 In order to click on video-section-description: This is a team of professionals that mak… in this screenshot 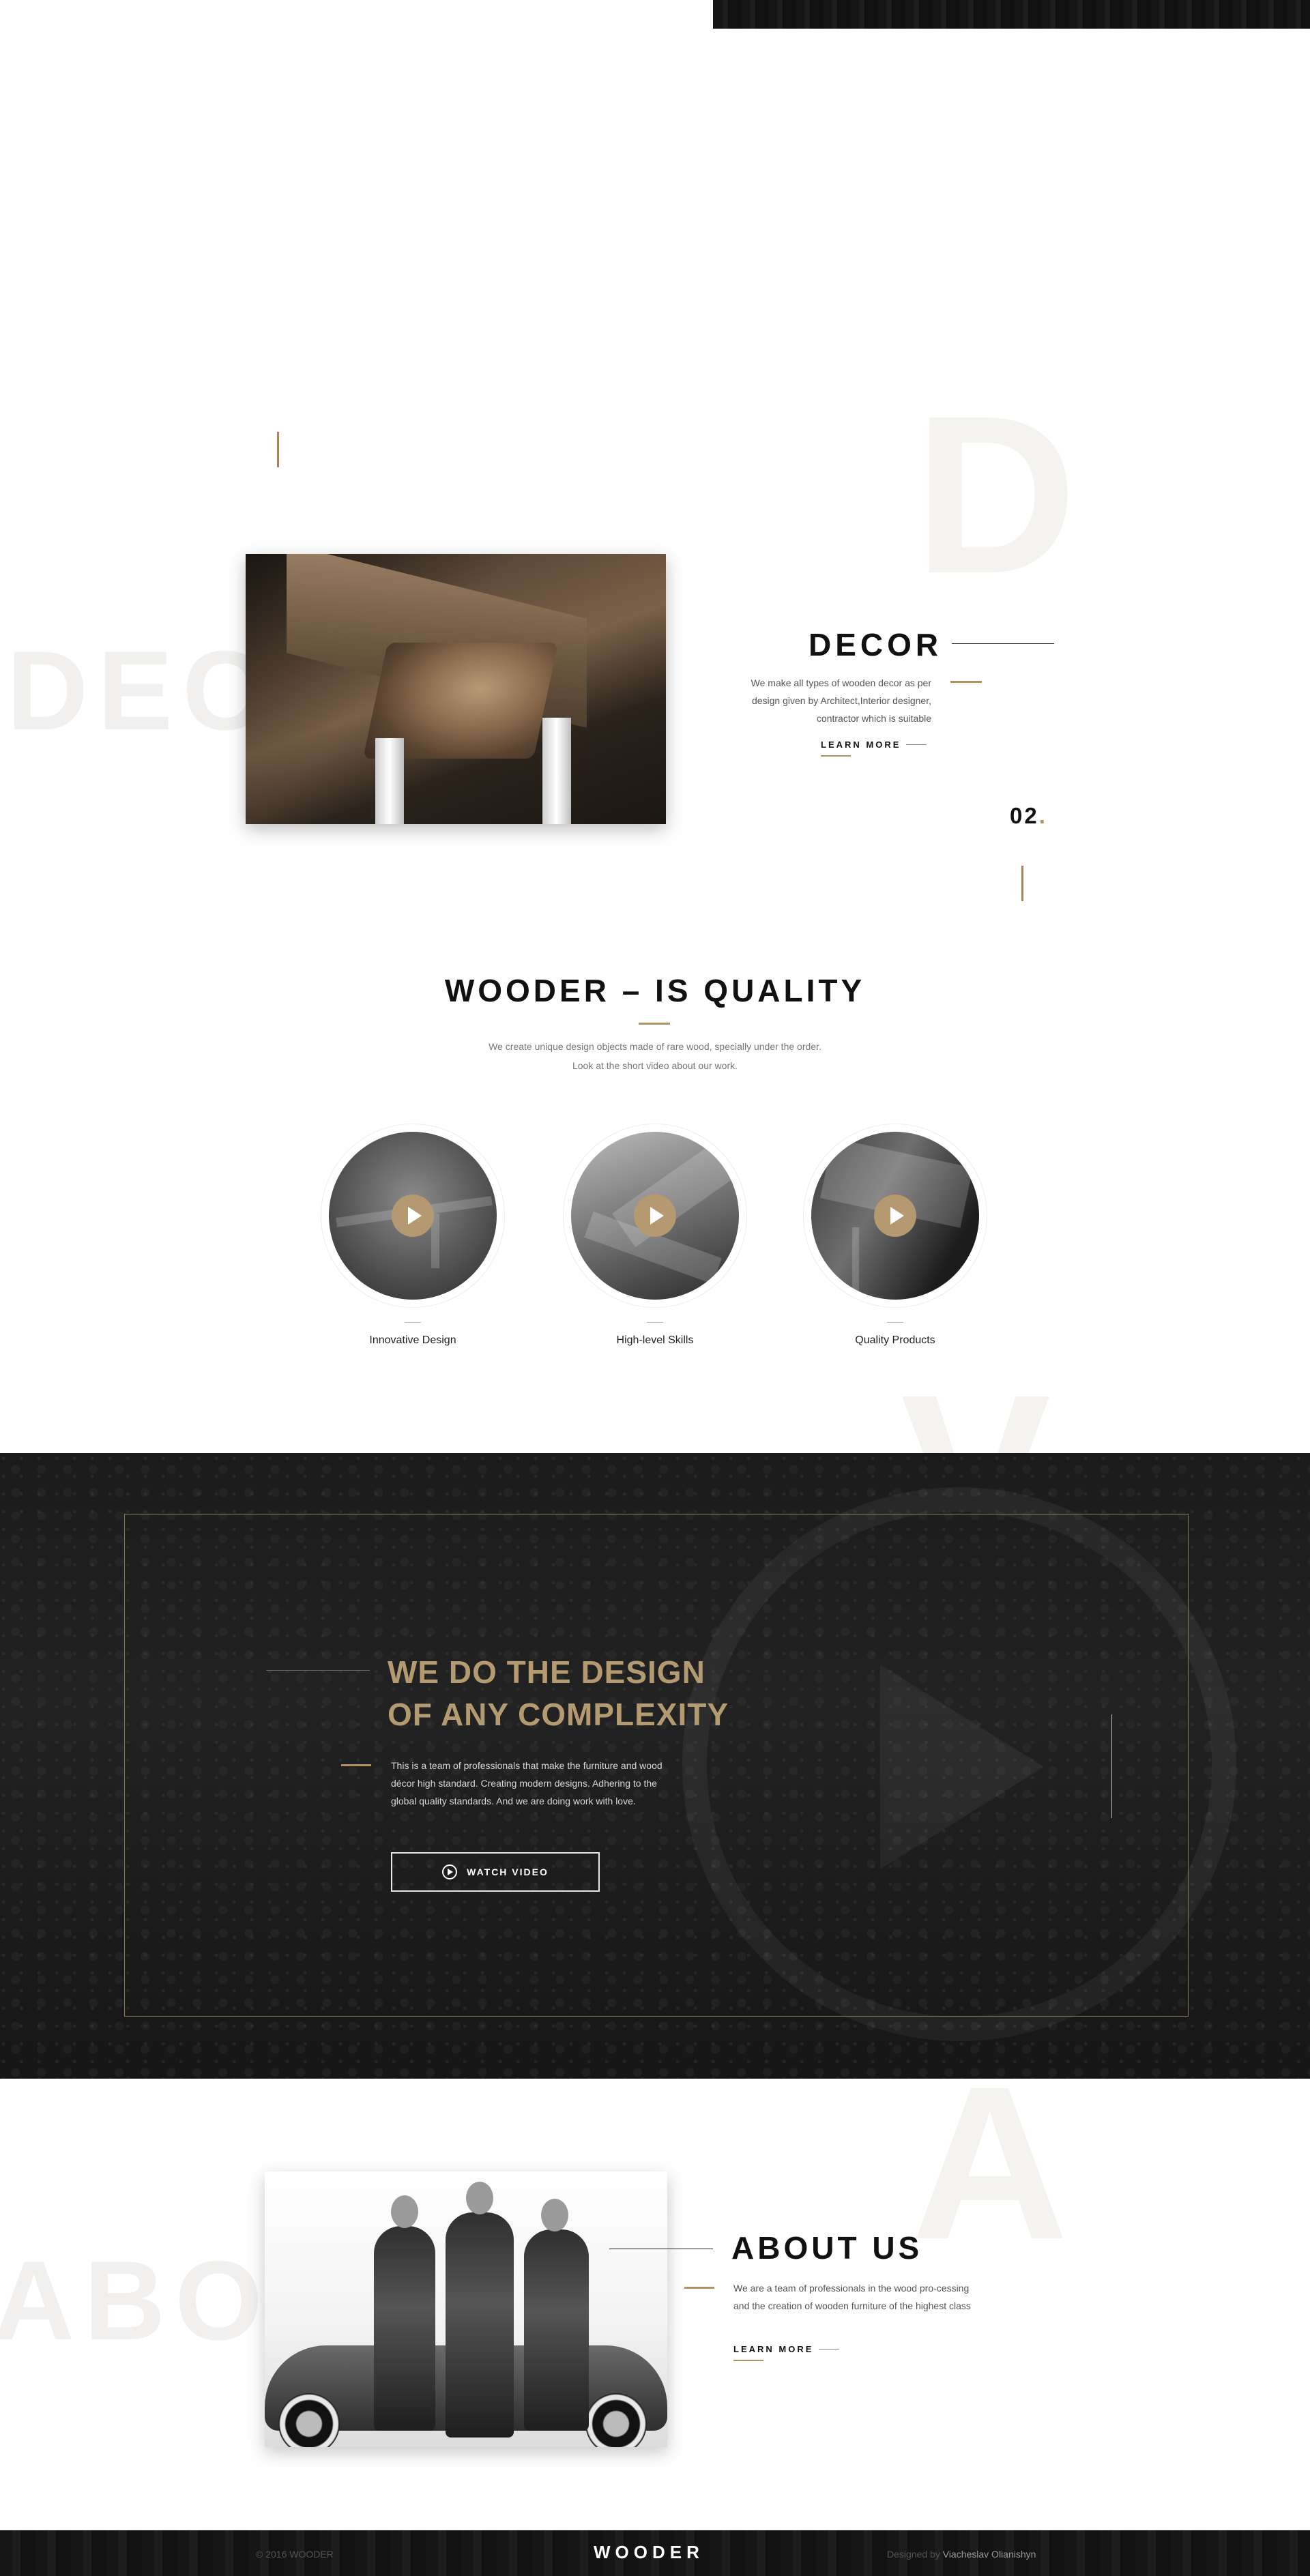, I will do `click(527, 1783)`.